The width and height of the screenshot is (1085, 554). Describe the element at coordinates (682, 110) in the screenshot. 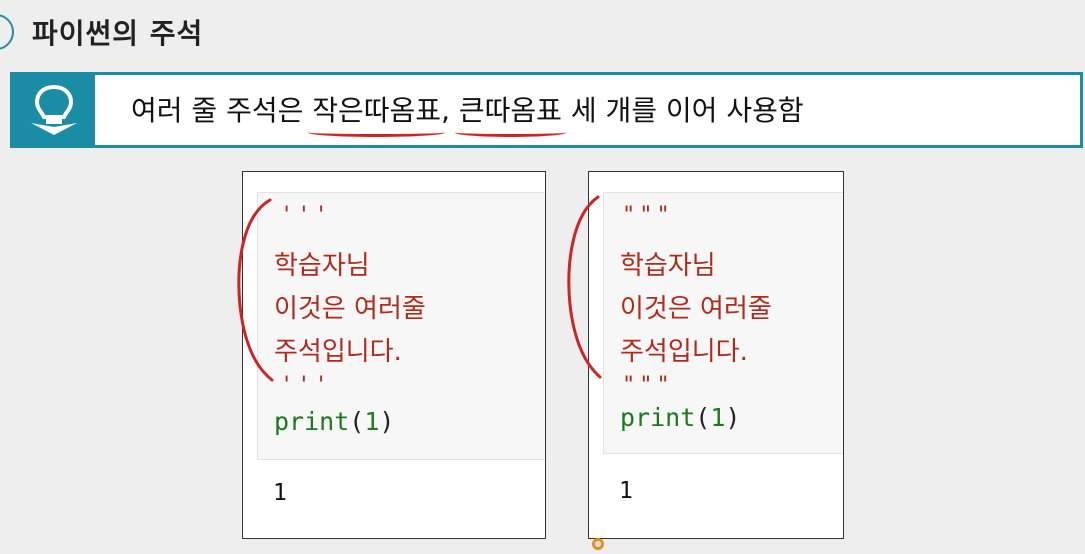

I see `banner-text-after: 세 개를 이어 사용함` at that location.